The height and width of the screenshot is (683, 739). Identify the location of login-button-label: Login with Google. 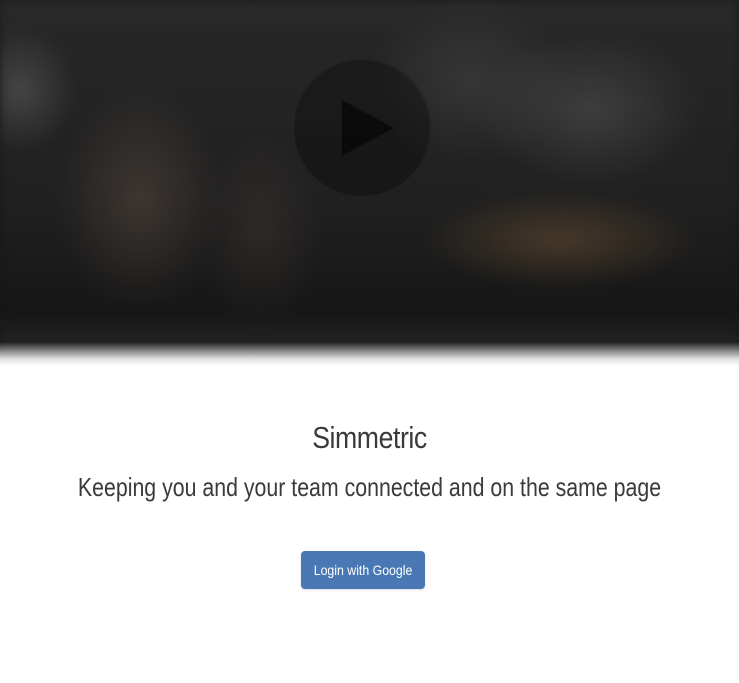
(363, 570).